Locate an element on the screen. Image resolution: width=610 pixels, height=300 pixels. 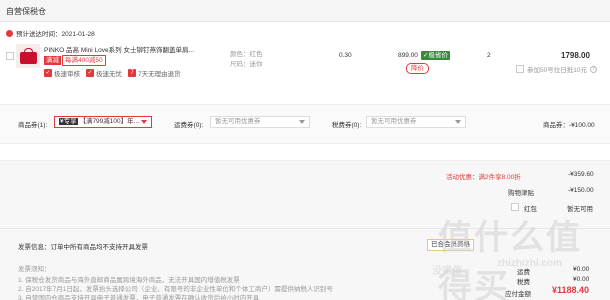
goods-coupon-label: 商品券(1): is located at coordinates (33, 125).